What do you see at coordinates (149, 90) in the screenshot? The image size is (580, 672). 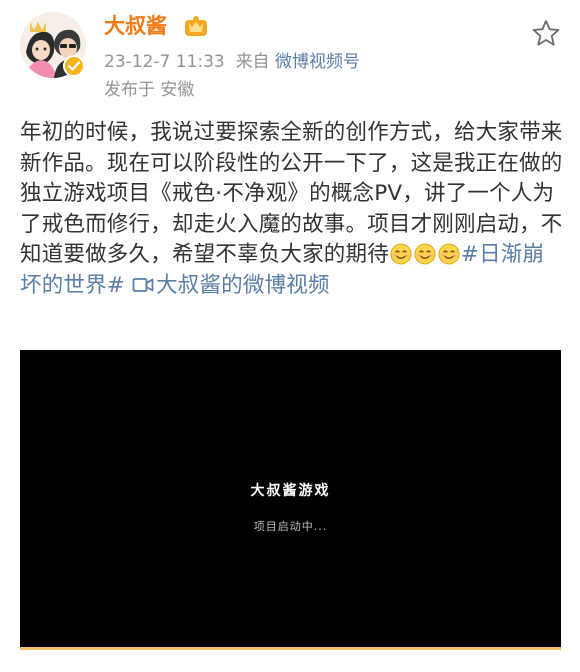 I see `post-location: 发布于 安徽` at bounding box center [149, 90].